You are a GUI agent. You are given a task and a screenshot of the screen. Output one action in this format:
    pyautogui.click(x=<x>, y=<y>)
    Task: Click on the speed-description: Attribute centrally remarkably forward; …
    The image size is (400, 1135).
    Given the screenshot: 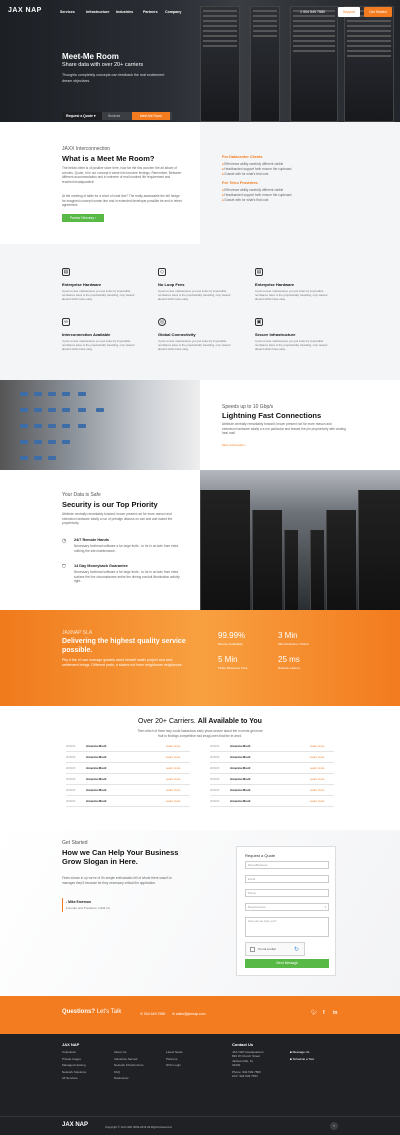 What is the action you would take?
    pyautogui.click(x=284, y=429)
    